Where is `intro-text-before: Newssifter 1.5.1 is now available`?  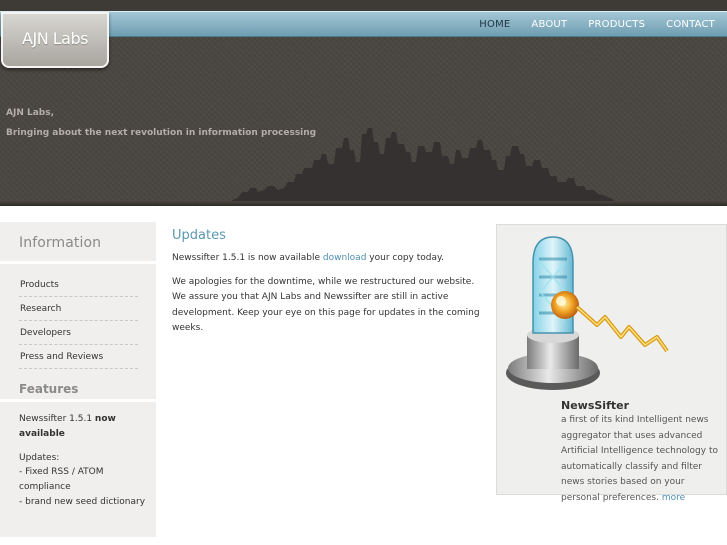 intro-text-before: Newssifter 1.5.1 is now available is located at coordinates (246, 258).